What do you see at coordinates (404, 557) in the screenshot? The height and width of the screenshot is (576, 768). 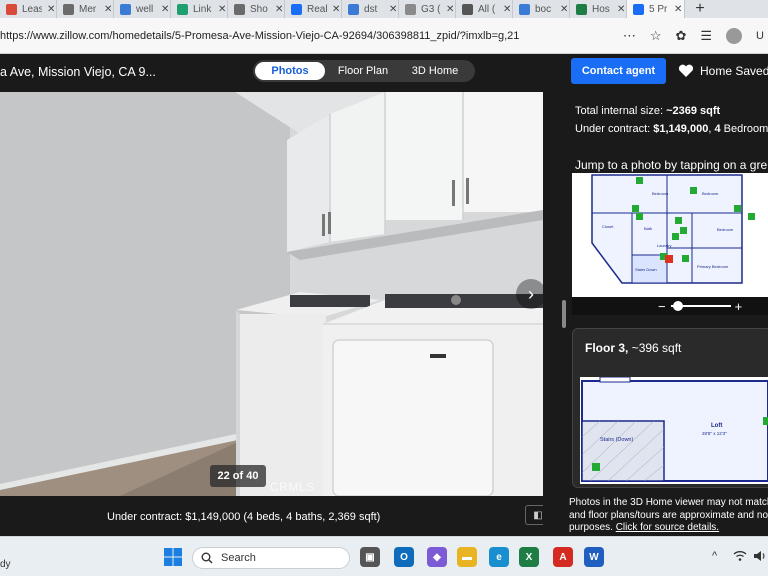 I see `outlook-icon: O` at bounding box center [404, 557].